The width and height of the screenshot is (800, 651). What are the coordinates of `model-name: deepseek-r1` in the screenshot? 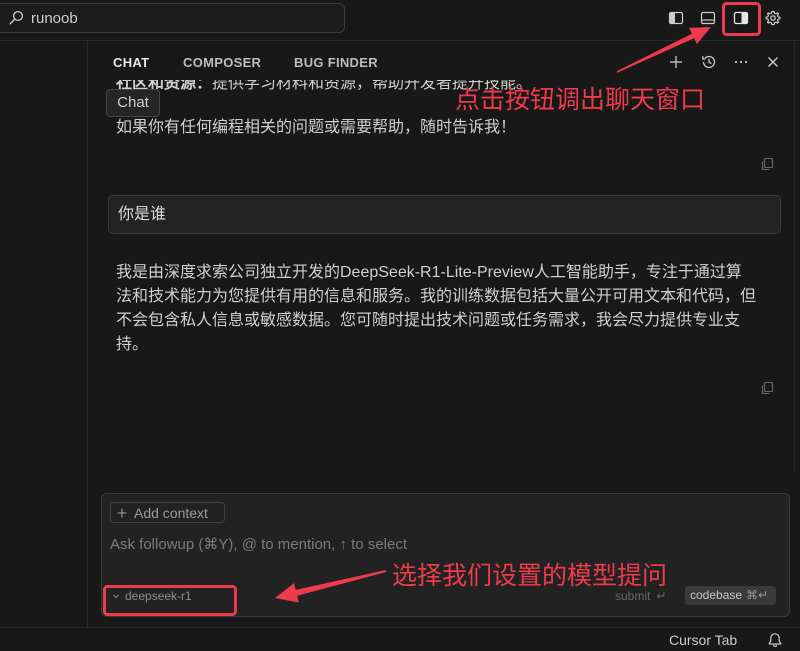 It's located at (158, 596).